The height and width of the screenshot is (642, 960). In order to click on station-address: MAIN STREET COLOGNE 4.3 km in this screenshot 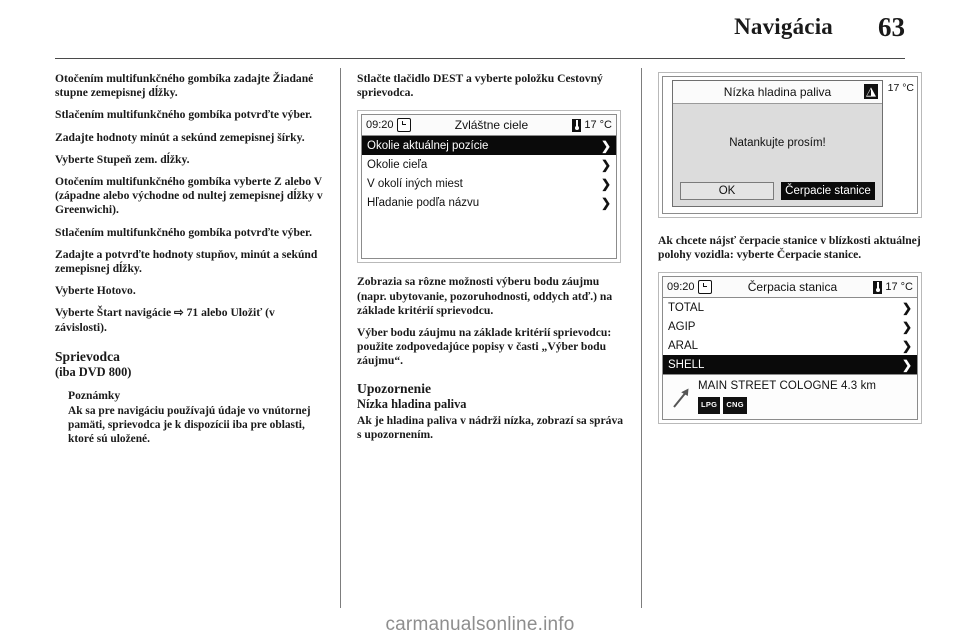, I will do `click(787, 386)`.